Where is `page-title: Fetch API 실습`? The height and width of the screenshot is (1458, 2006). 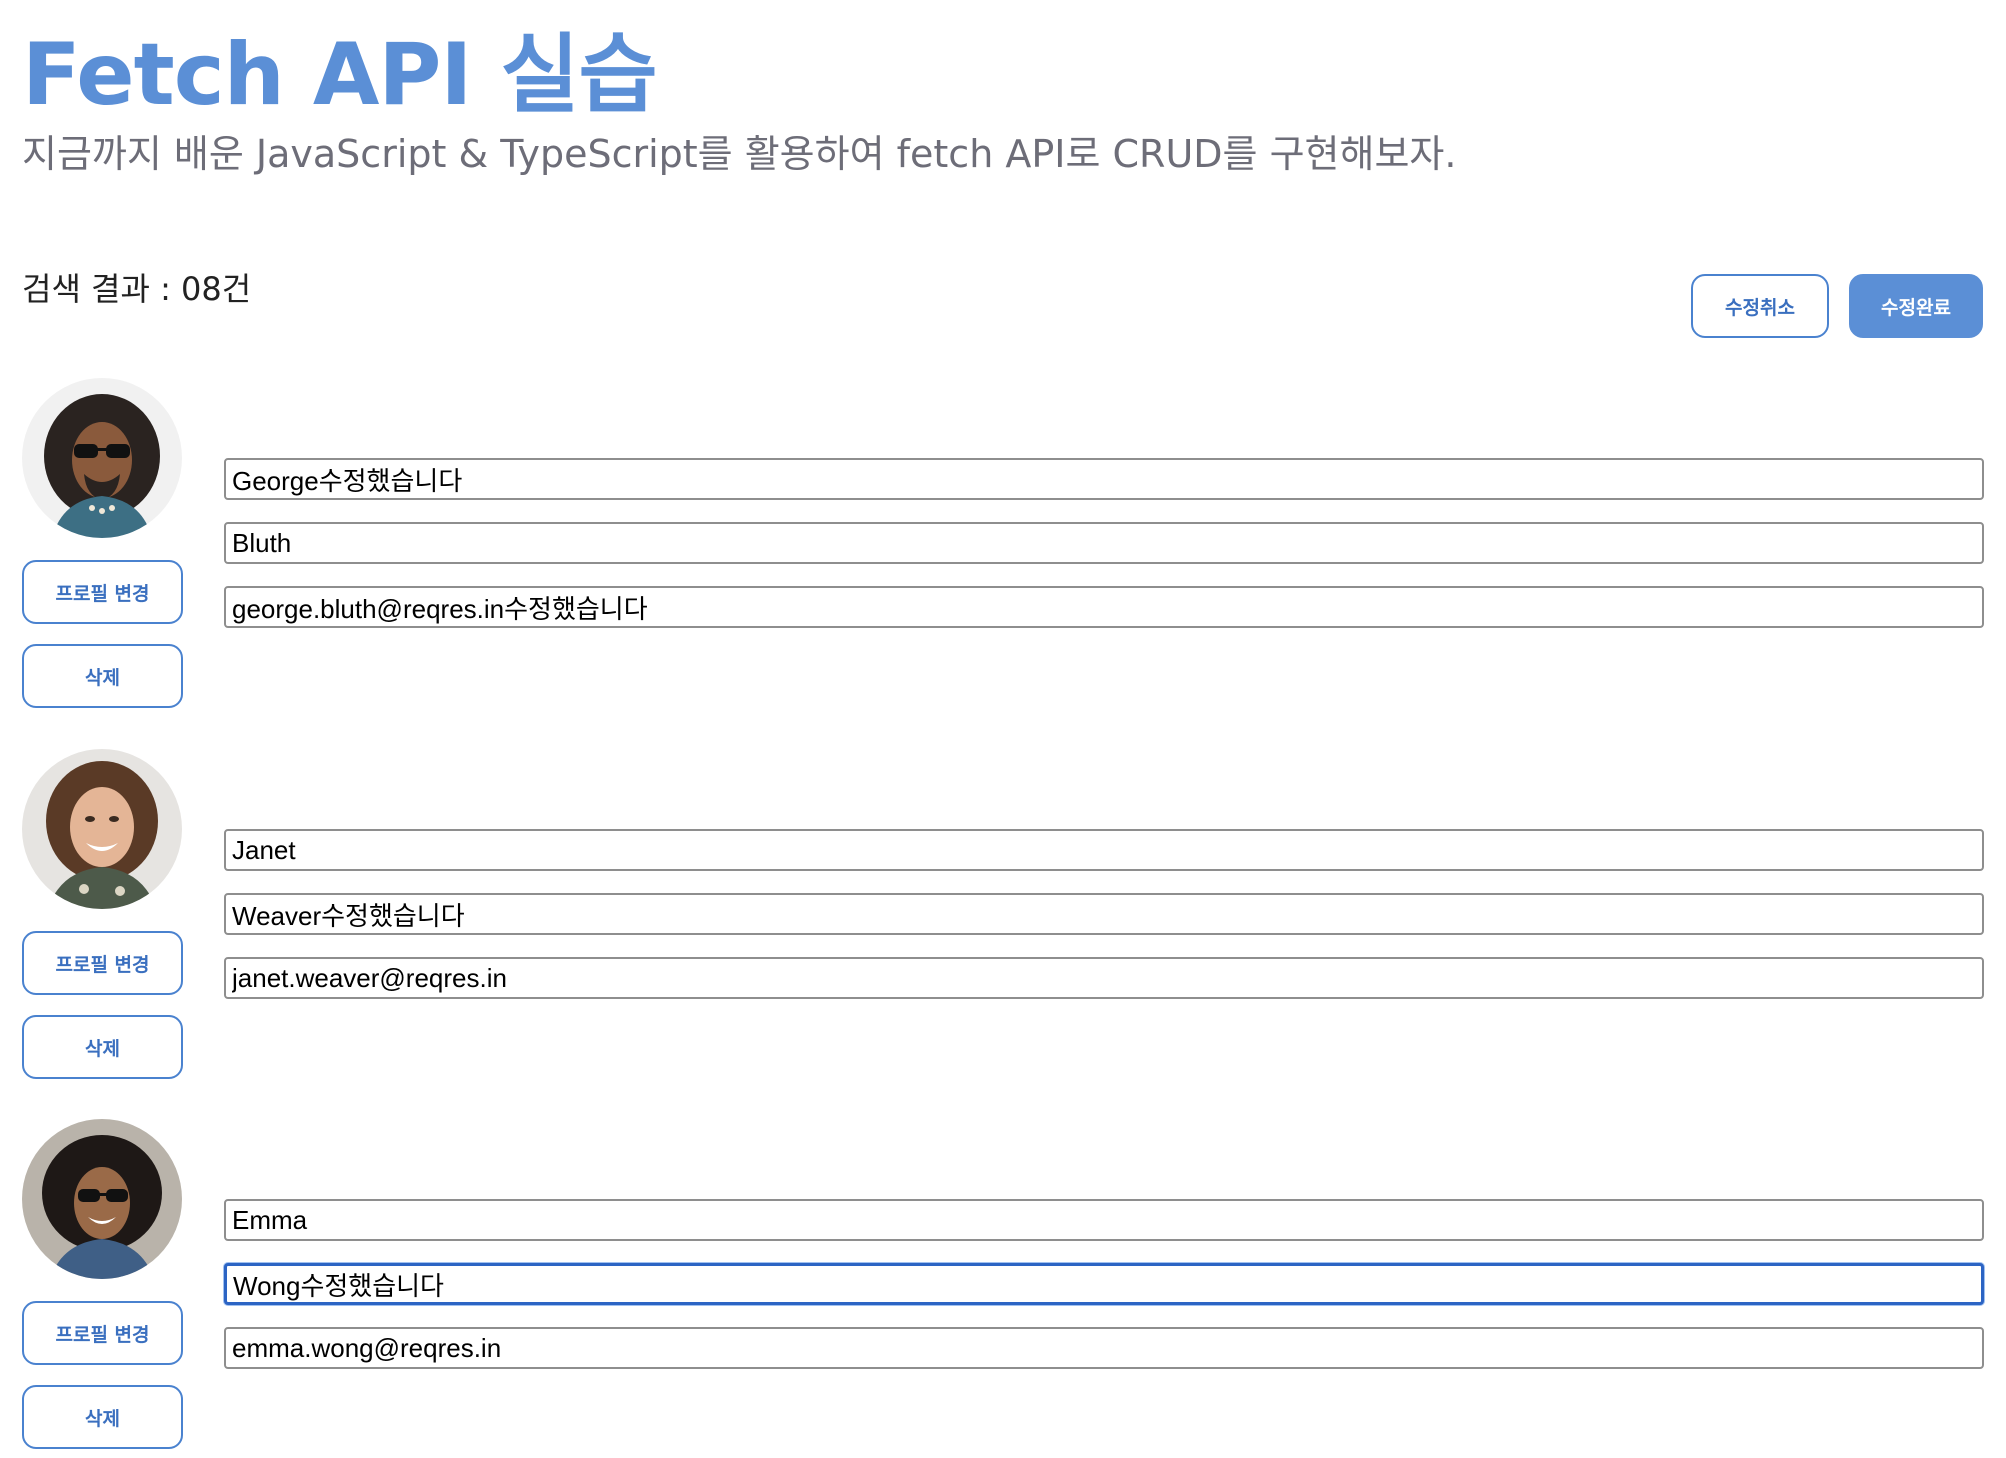
page-title: Fetch API 실습 is located at coordinates (340, 75).